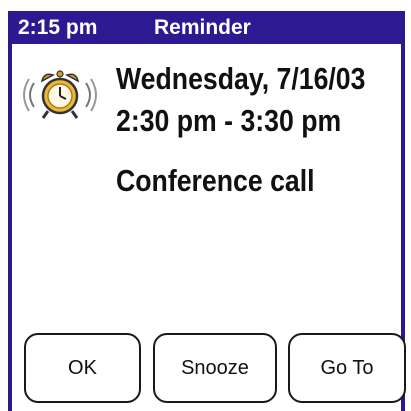  Describe the element at coordinates (82, 368) in the screenshot. I see `ok-button: OK` at that location.